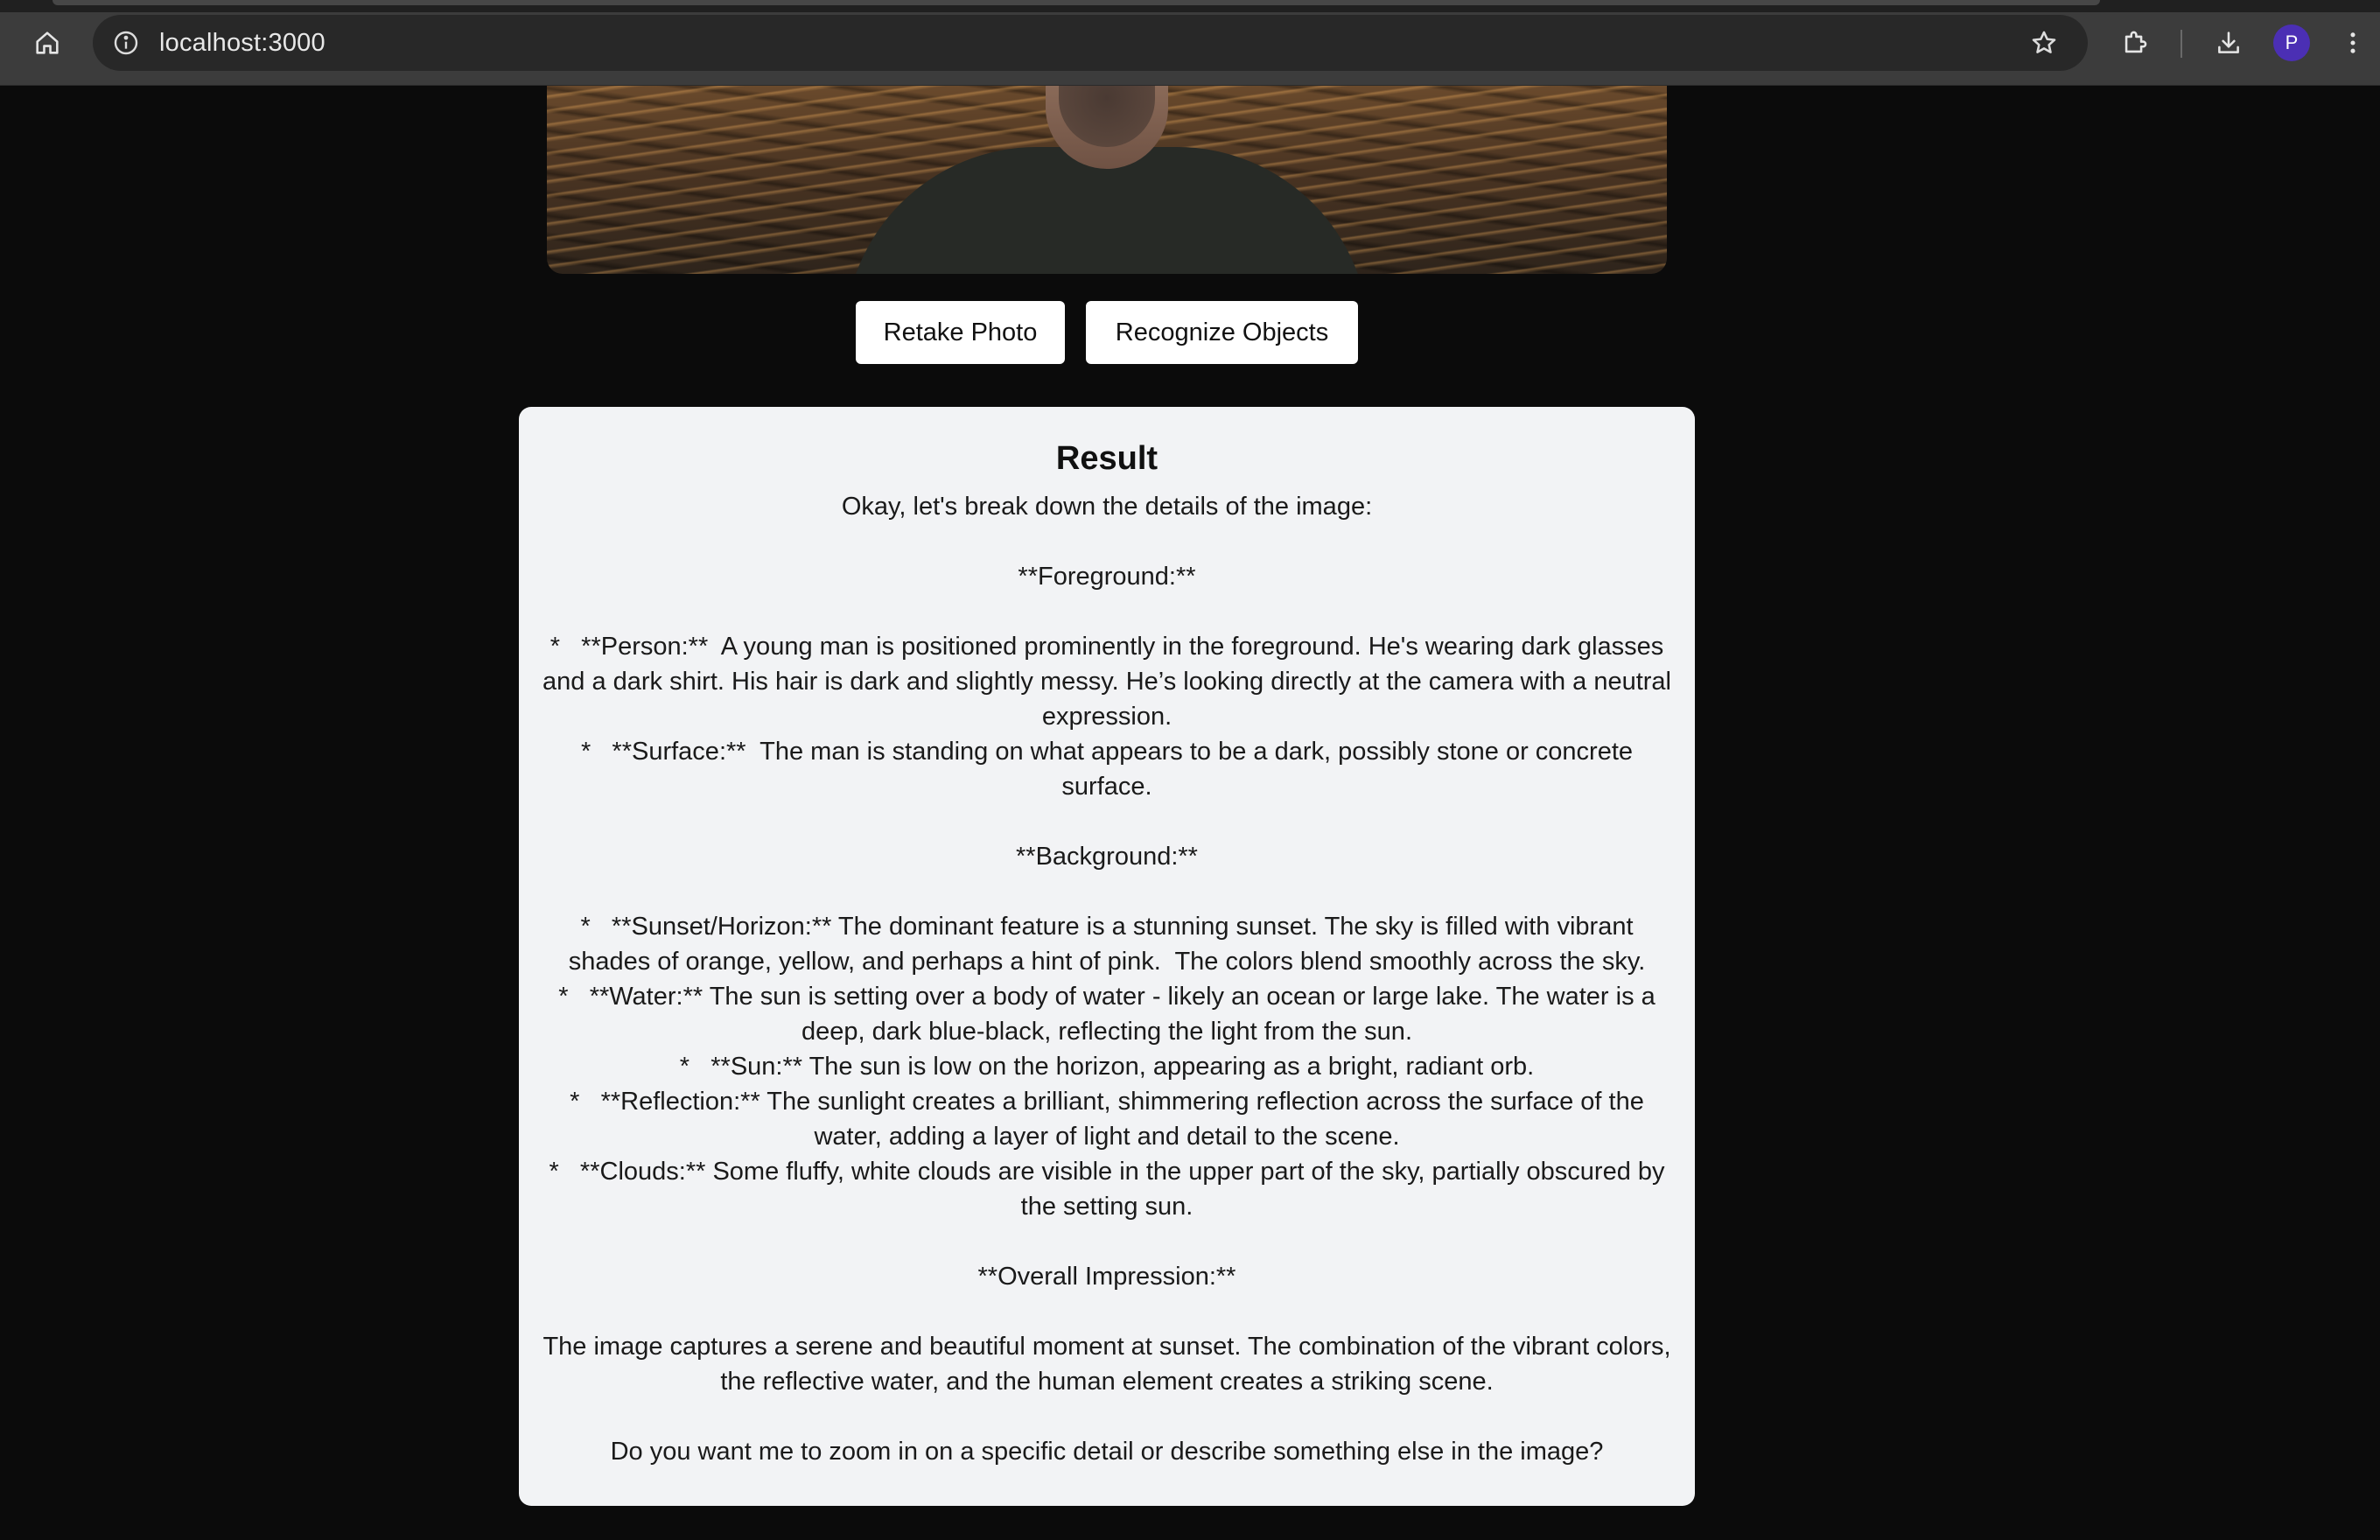  Describe the element at coordinates (1106, 458) in the screenshot. I see `result-title: Result` at that location.